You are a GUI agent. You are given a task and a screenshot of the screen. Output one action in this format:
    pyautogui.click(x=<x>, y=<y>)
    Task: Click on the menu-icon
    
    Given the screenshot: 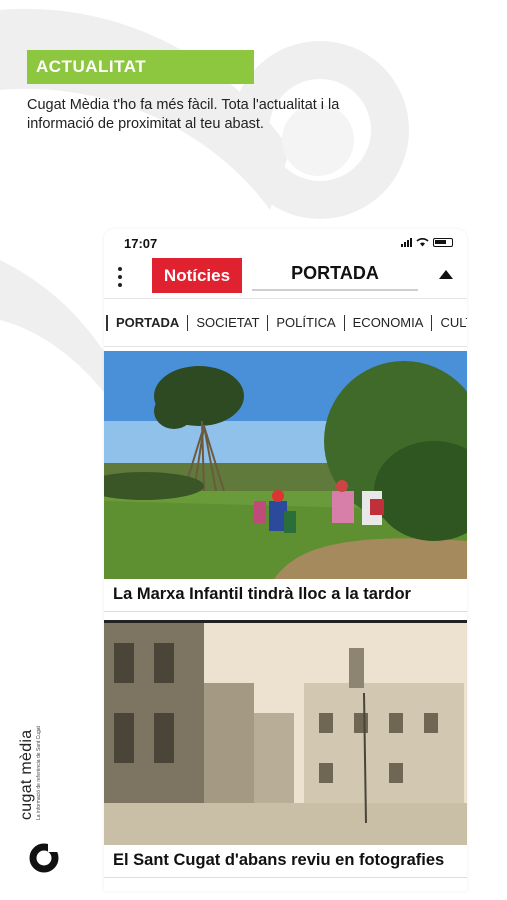 What is the action you would take?
    pyautogui.click(x=120, y=277)
    